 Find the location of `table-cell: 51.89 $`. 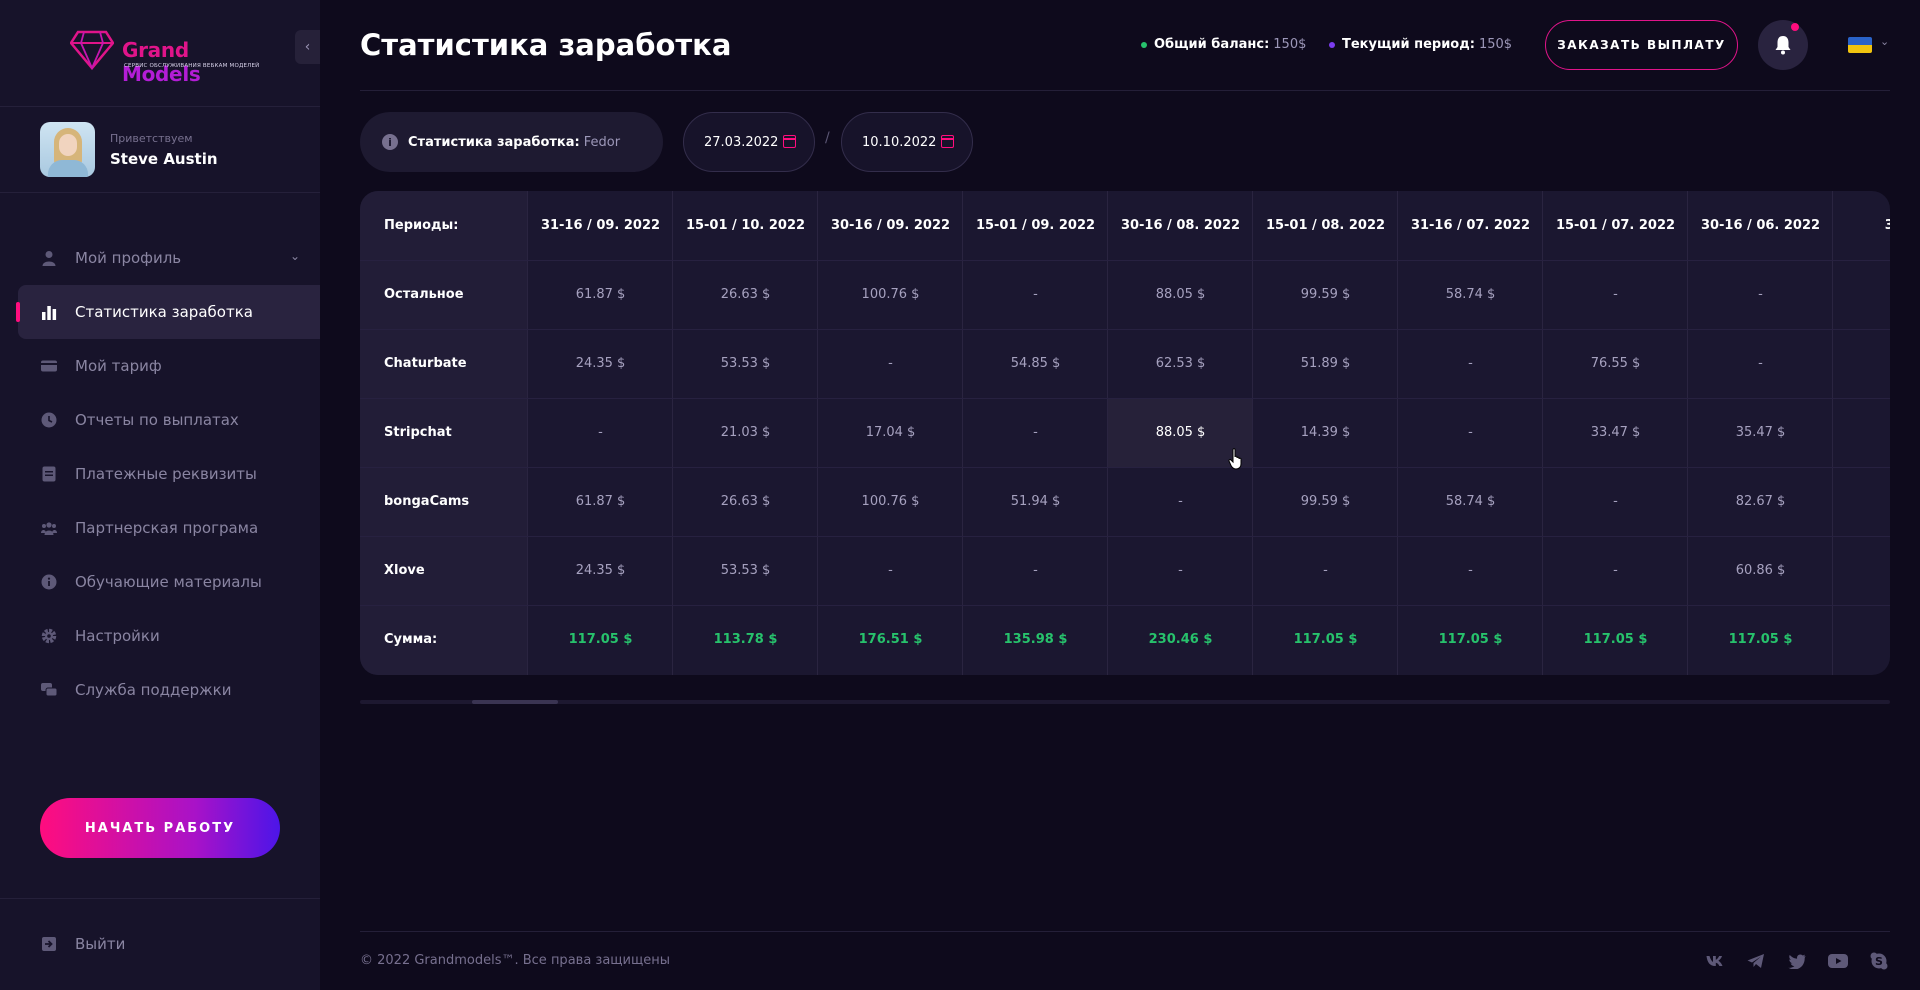

table-cell: 51.89 $ is located at coordinates (1325, 363).